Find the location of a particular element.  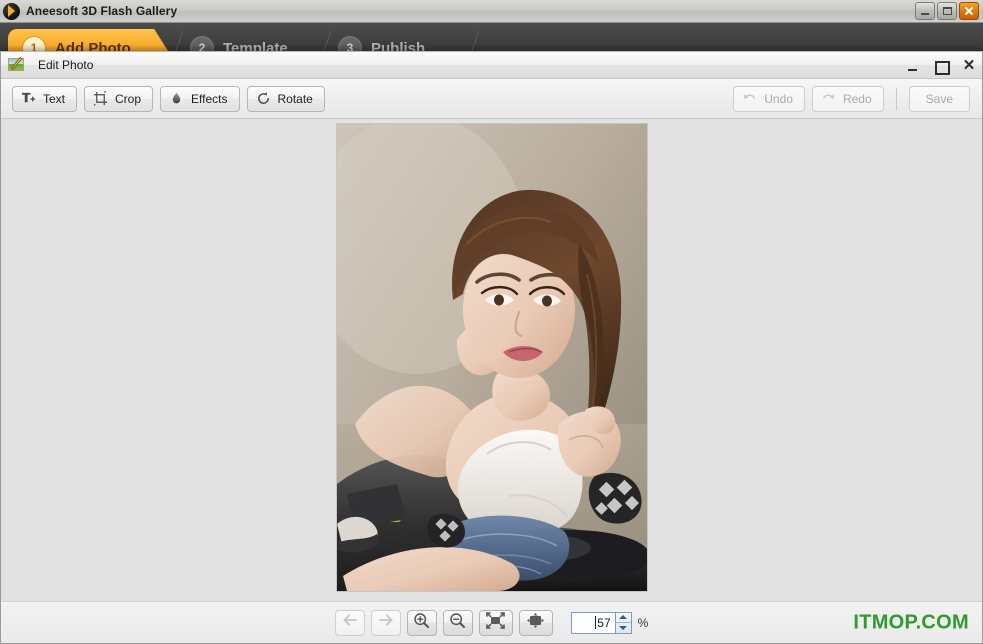

crop-button: Crop is located at coordinates (119, 98).